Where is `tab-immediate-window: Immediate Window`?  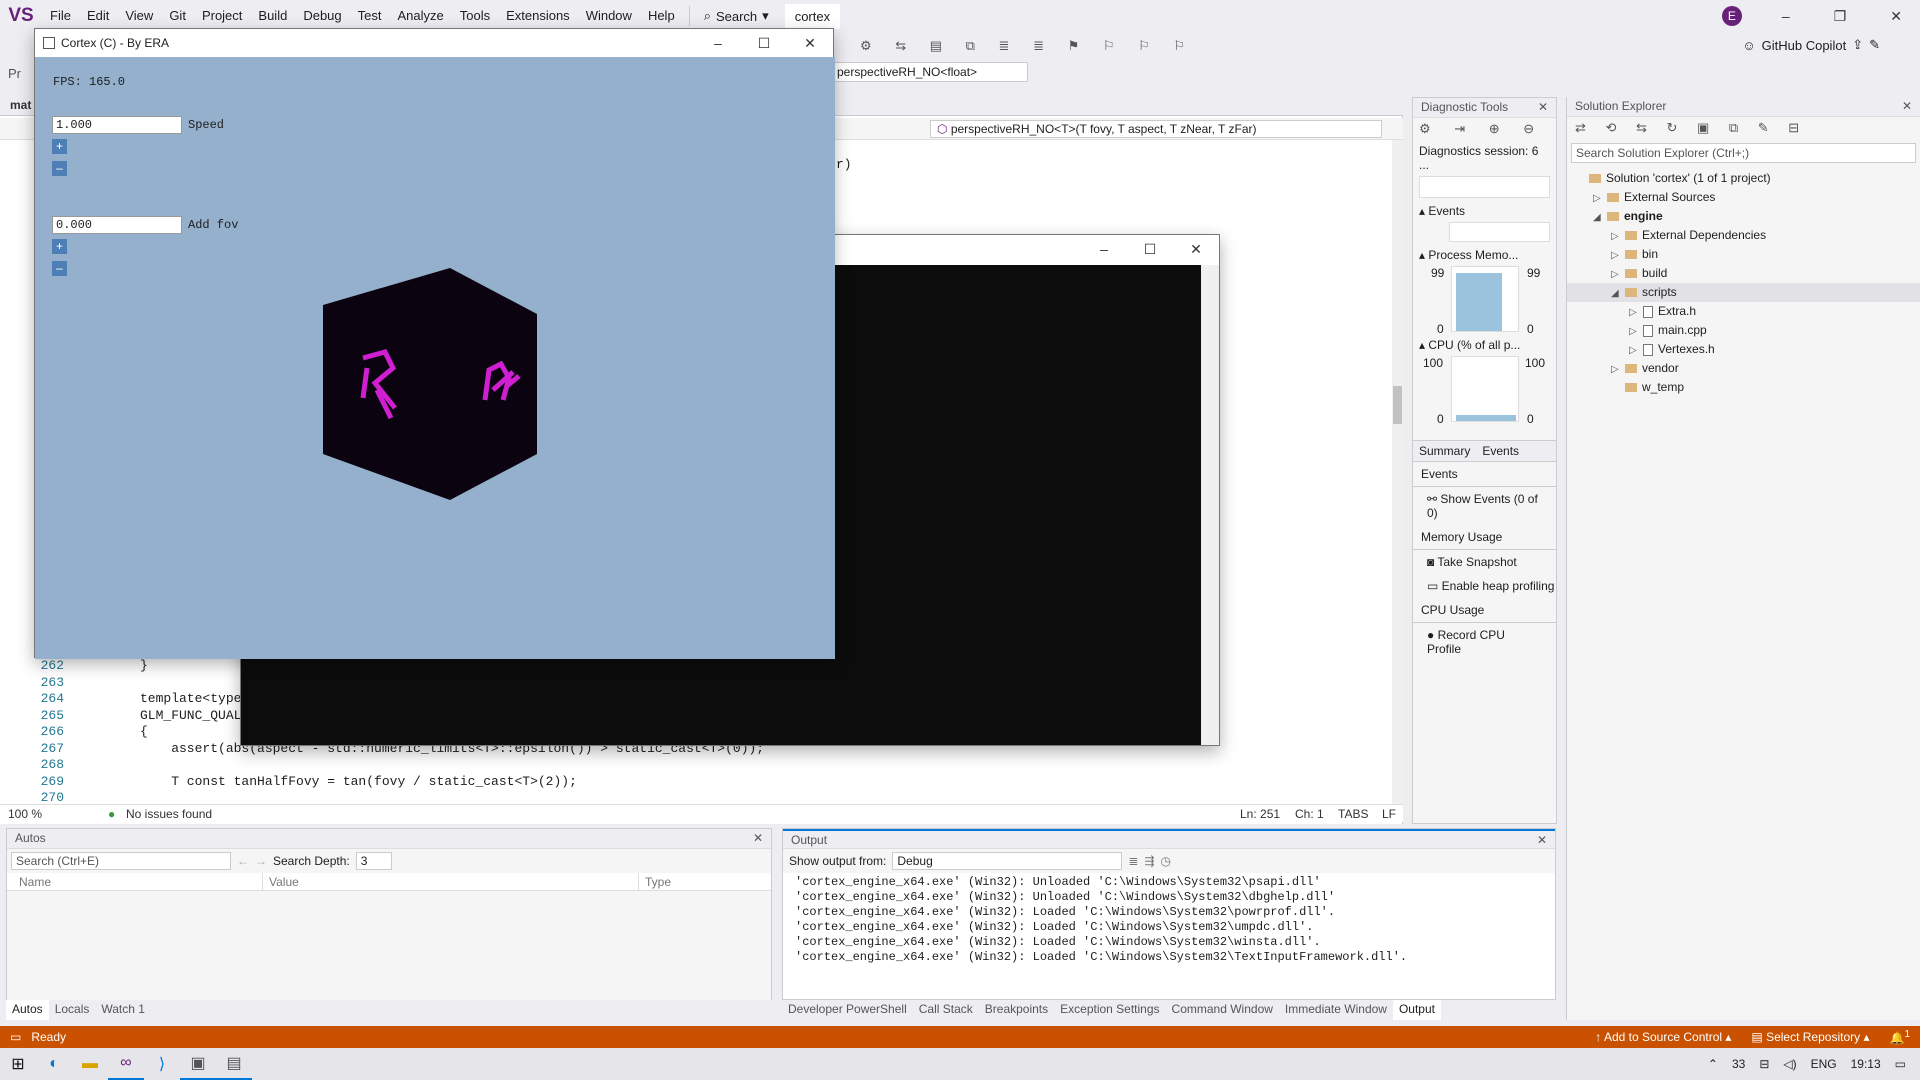 tab-immediate-window: Immediate Window is located at coordinates (1336, 1010).